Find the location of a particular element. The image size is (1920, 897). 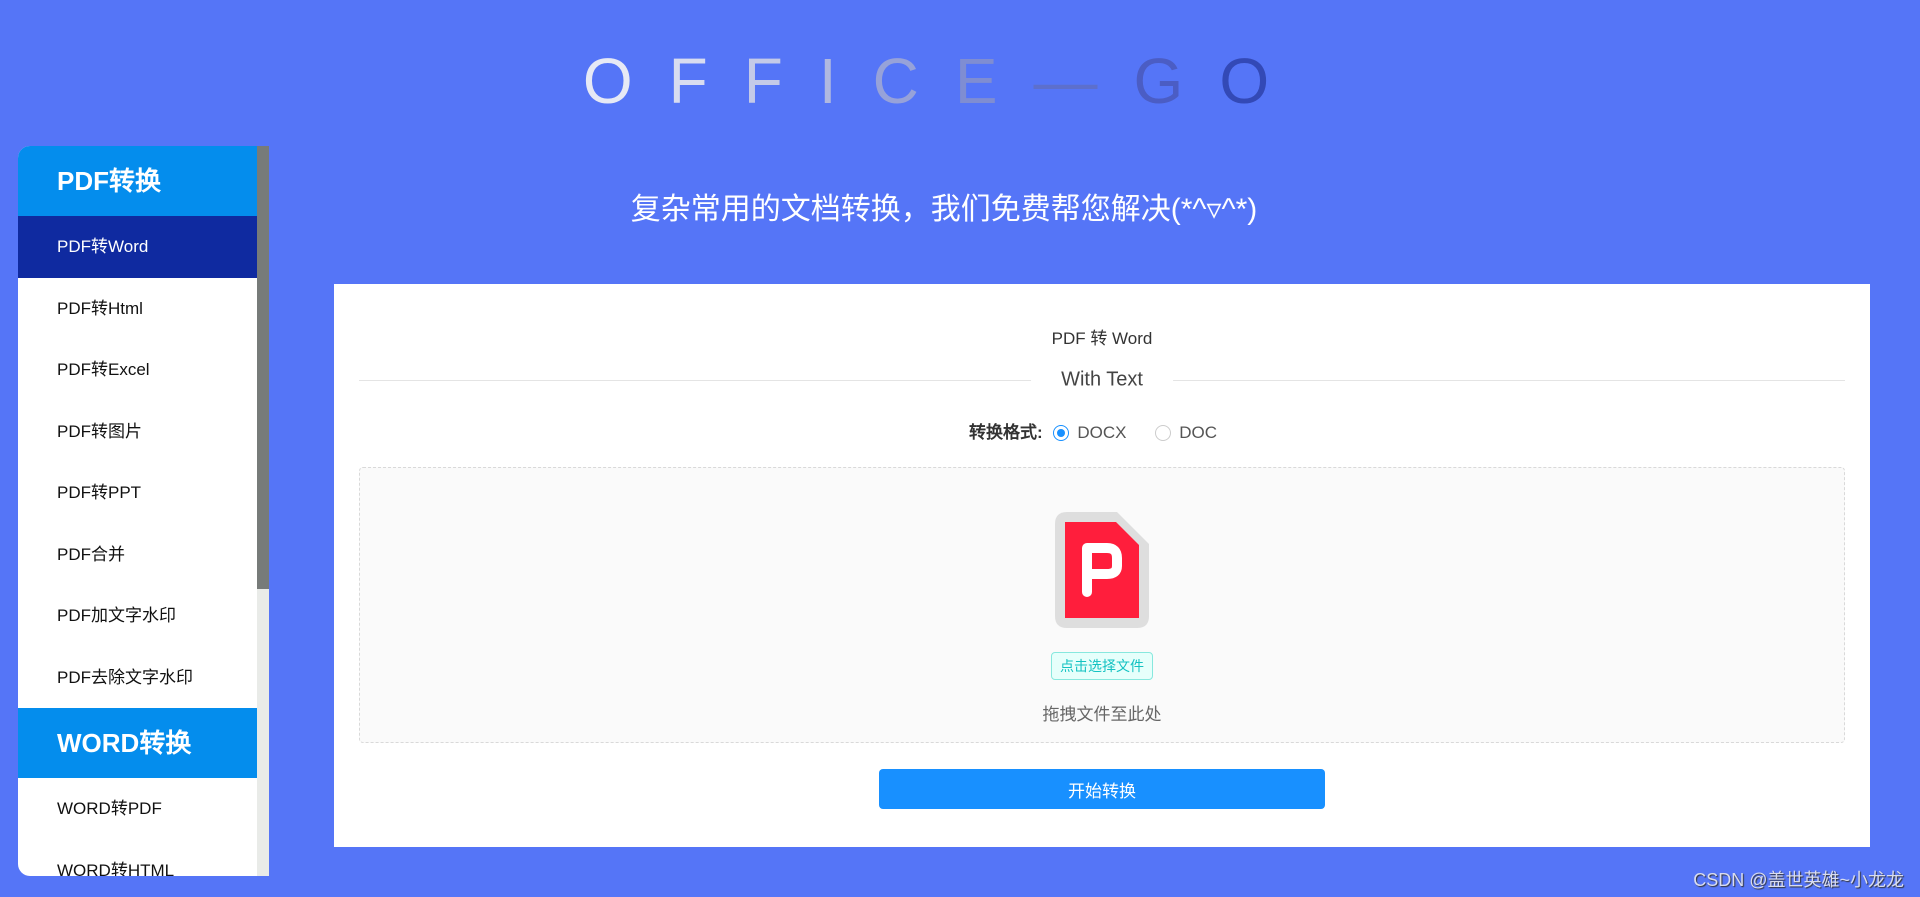

logo-letter: G is located at coordinates (1176, 81).